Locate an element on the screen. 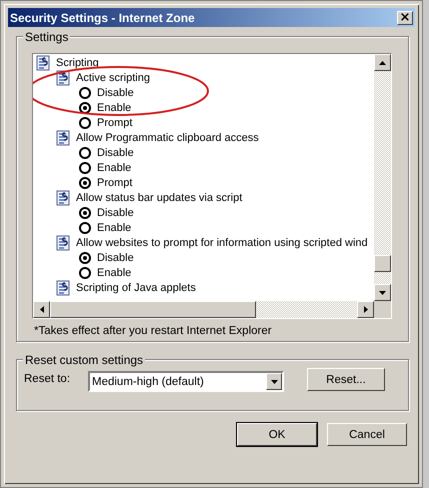  scroll-down-button is located at coordinates (382, 292).